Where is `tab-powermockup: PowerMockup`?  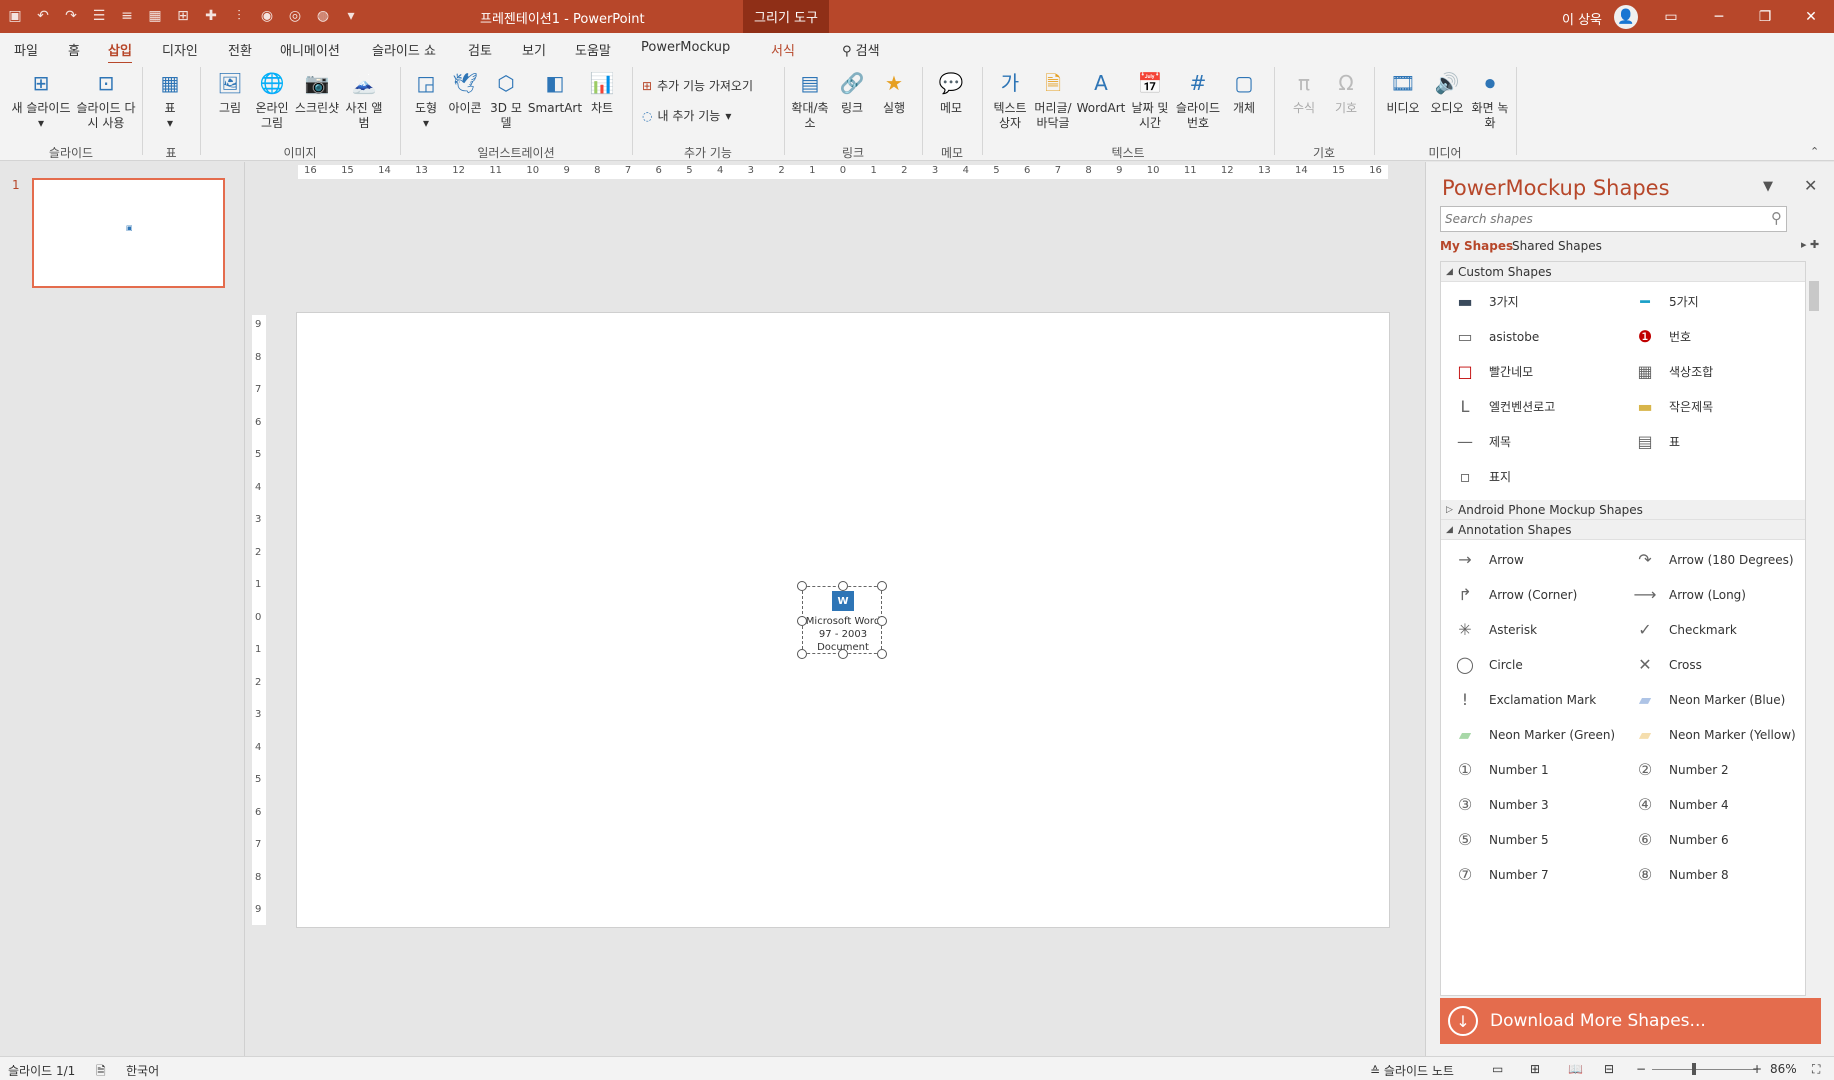
tab-powermockup: PowerMockup is located at coordinates (685, 47).